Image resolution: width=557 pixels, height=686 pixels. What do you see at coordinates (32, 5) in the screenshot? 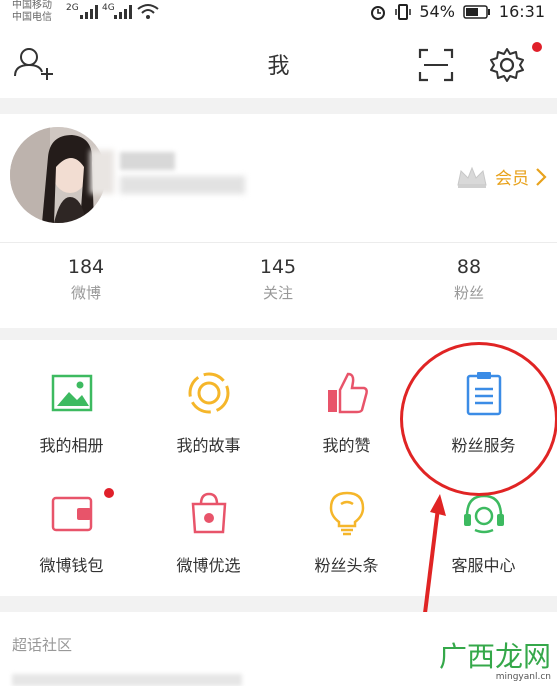
I see `carrier-1: 中国移动` at bounding box center [32, 5].